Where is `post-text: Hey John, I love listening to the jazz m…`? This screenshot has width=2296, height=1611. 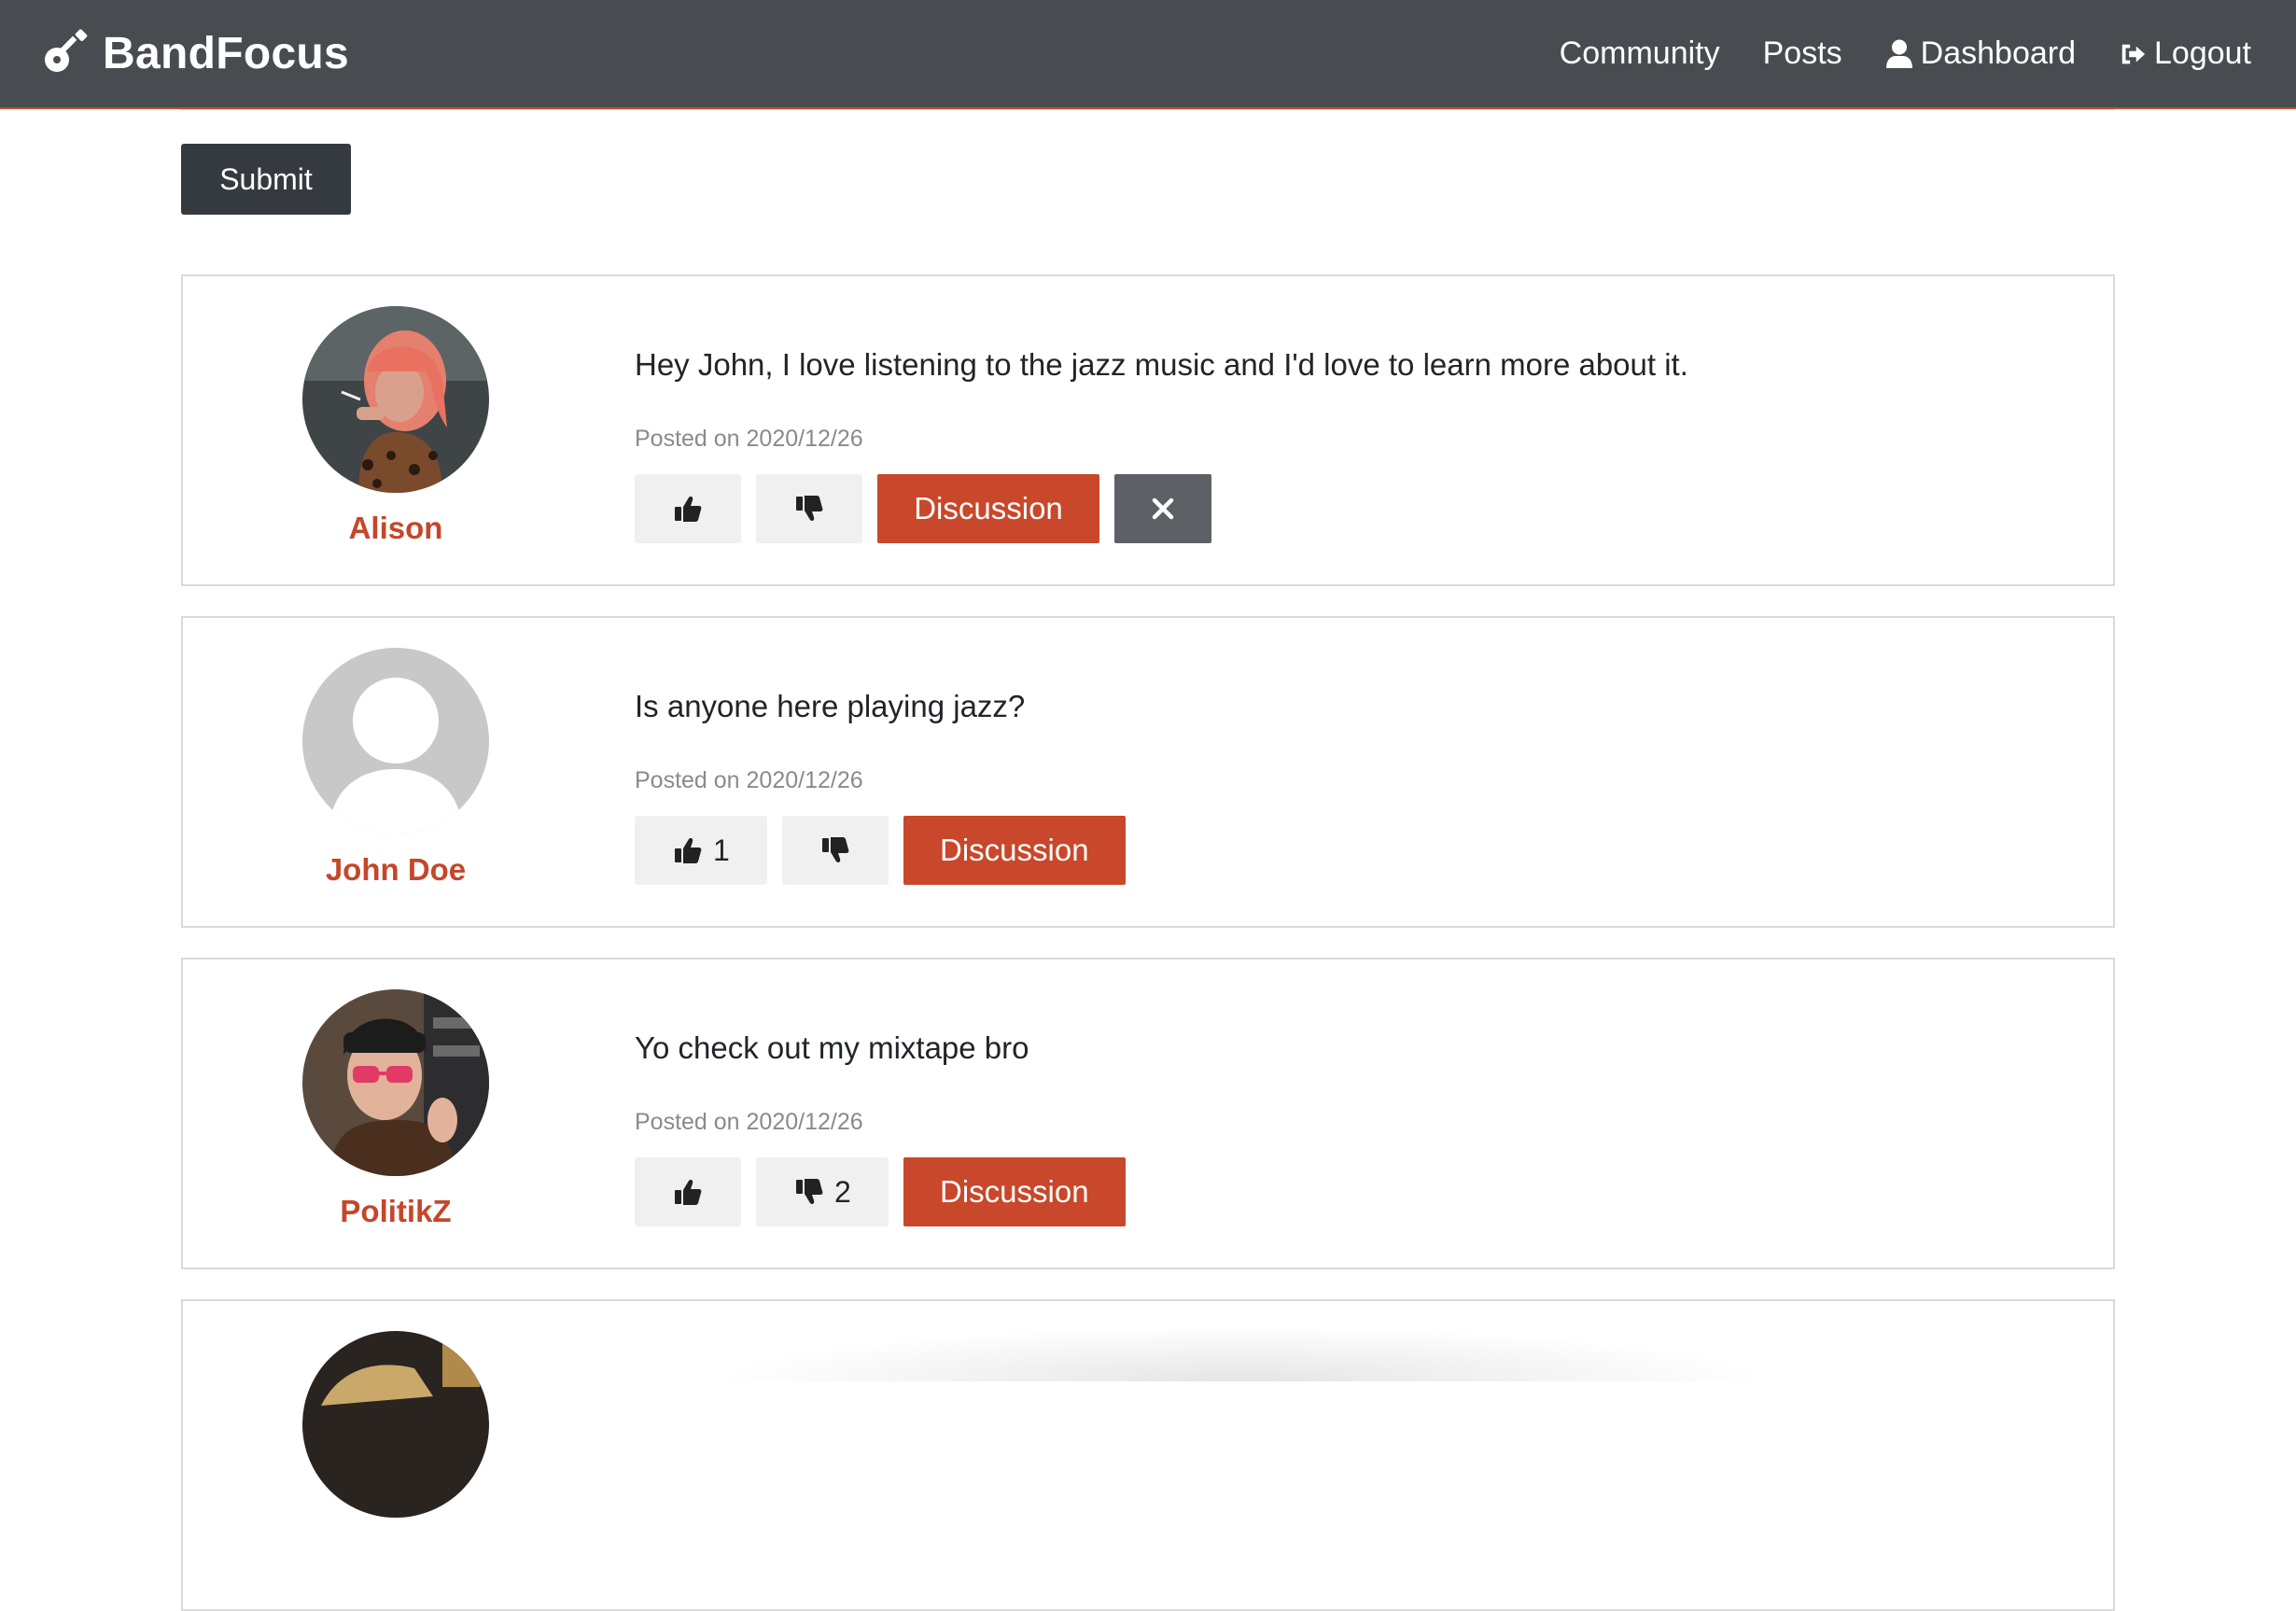 post-text: Hey John, I love listening to the jazz m… is located at coordinates (1161, 365).